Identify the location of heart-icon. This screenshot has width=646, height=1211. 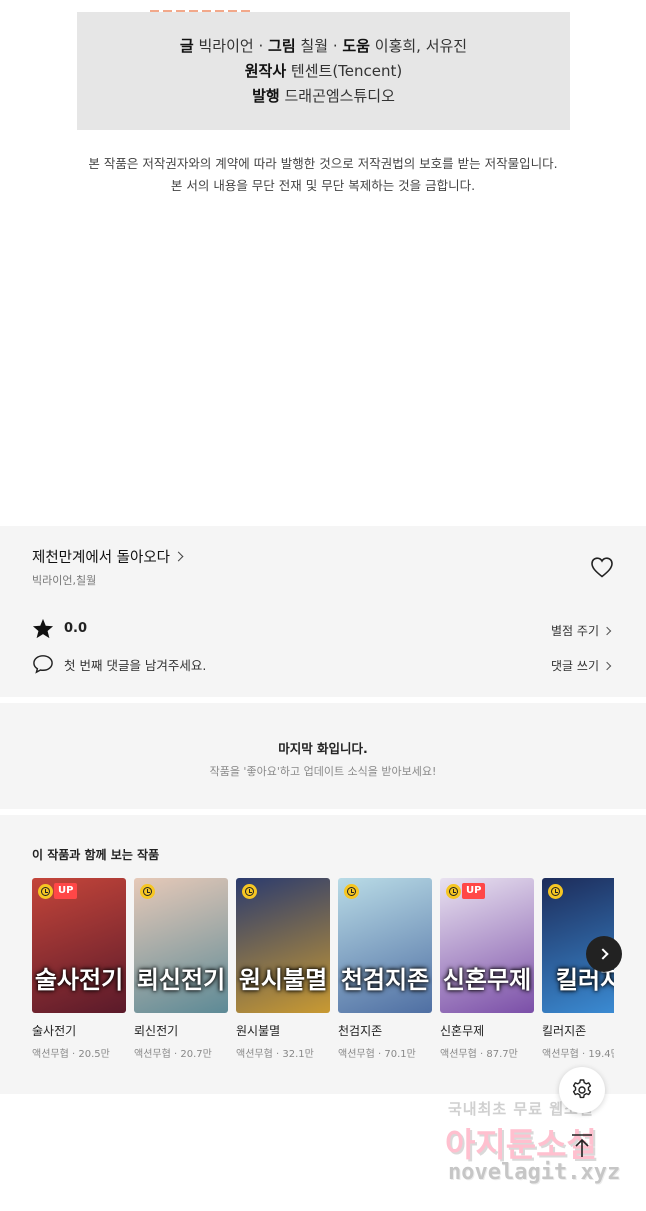
(602, 567).